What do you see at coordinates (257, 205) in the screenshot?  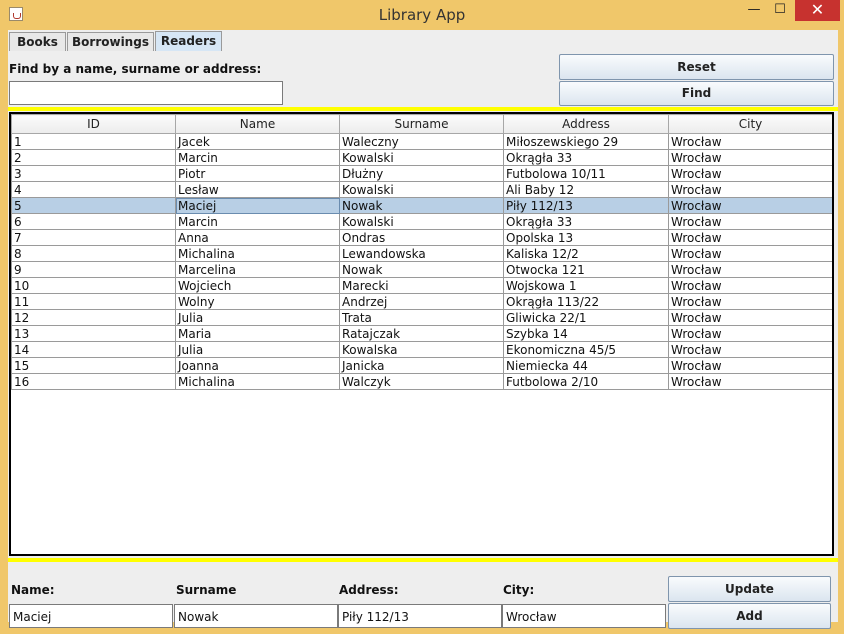 I see `cell-name: Maciej` at bounding box center [257, 205].